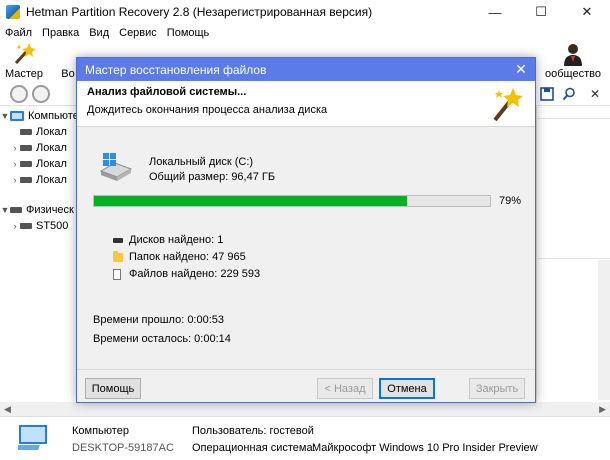 The width and height of the screenshot is (610, 460). I want to click on master-button: Мастер, so click(24, 62).